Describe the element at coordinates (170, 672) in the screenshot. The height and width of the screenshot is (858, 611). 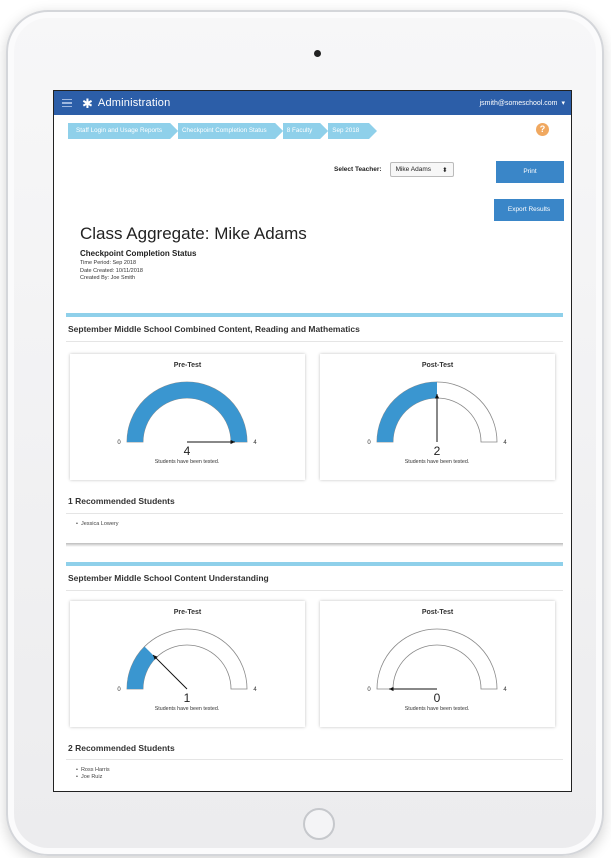
I see `gauge-needle` at that location.